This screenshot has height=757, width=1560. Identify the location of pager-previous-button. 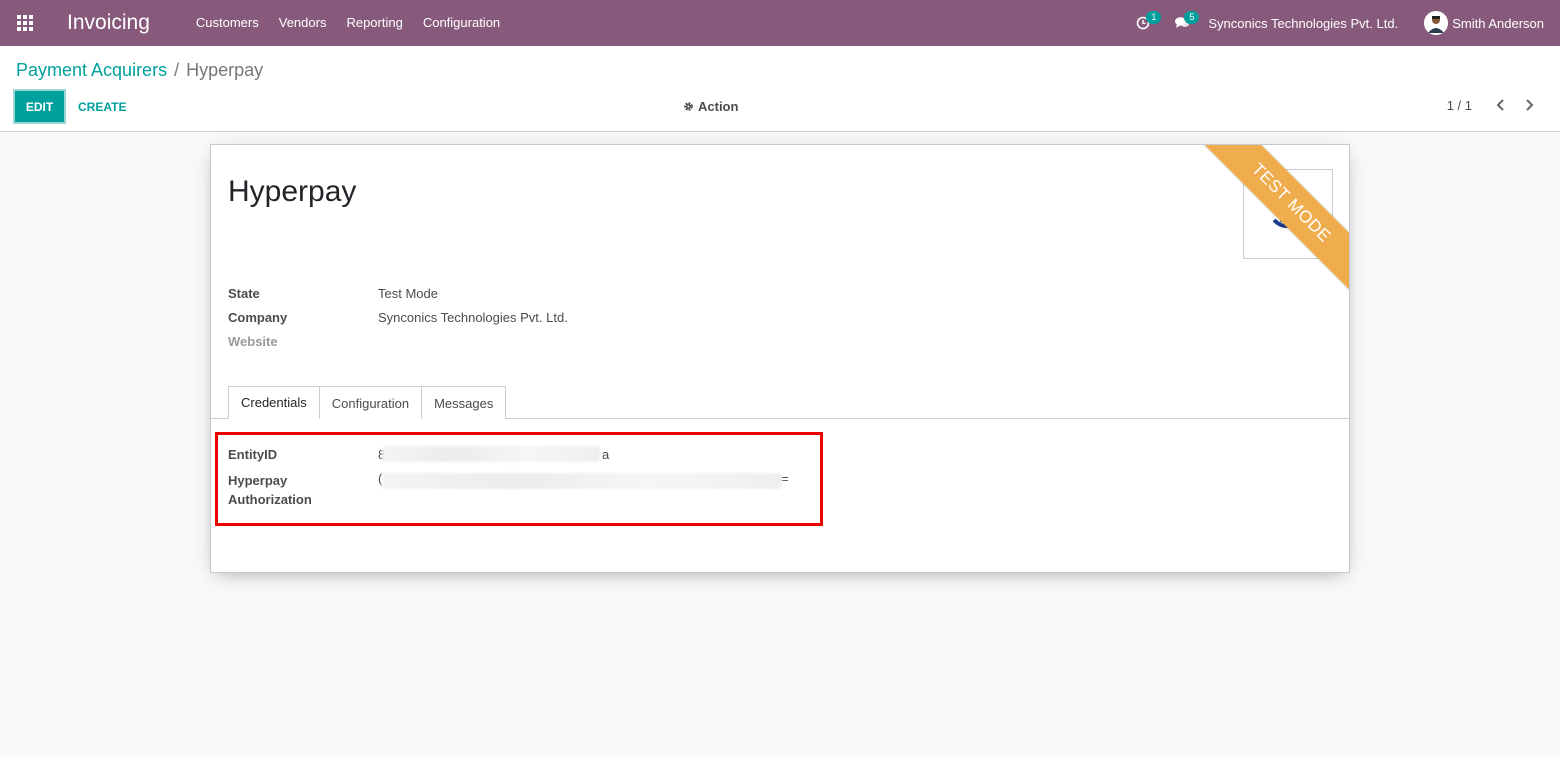
(1501, 105).